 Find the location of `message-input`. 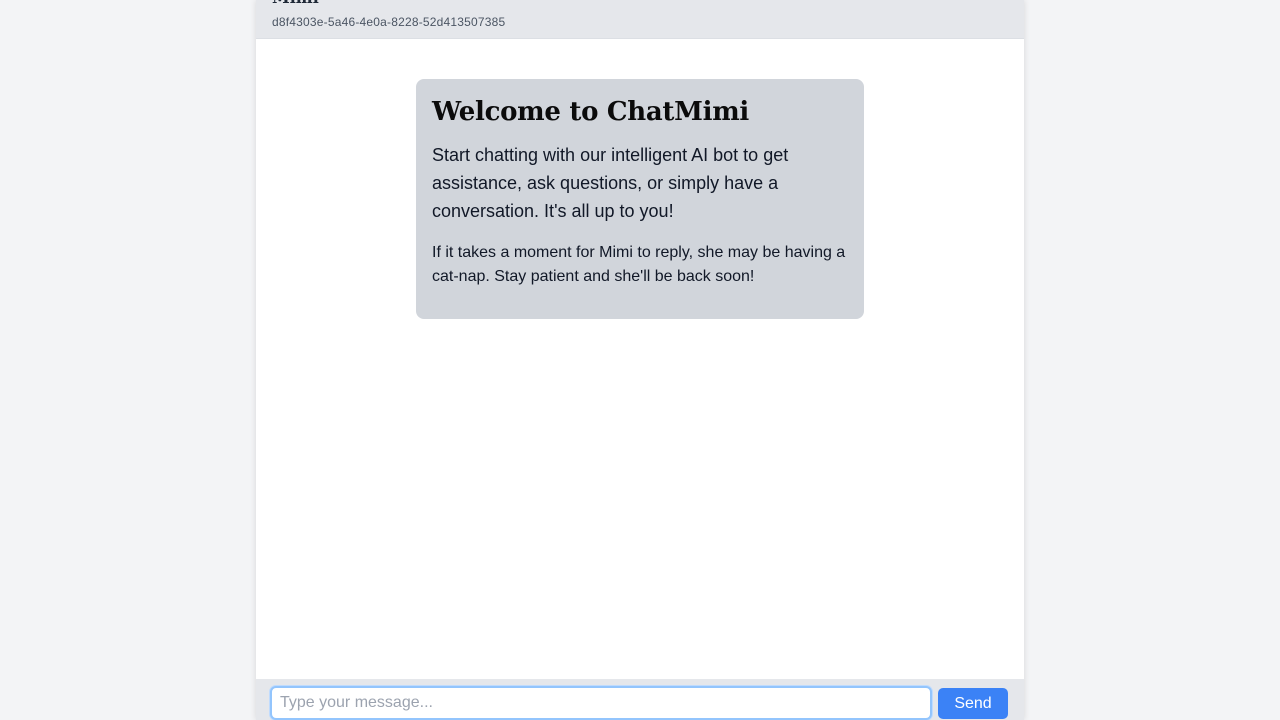

message-input is located at coordinates (601, 703).